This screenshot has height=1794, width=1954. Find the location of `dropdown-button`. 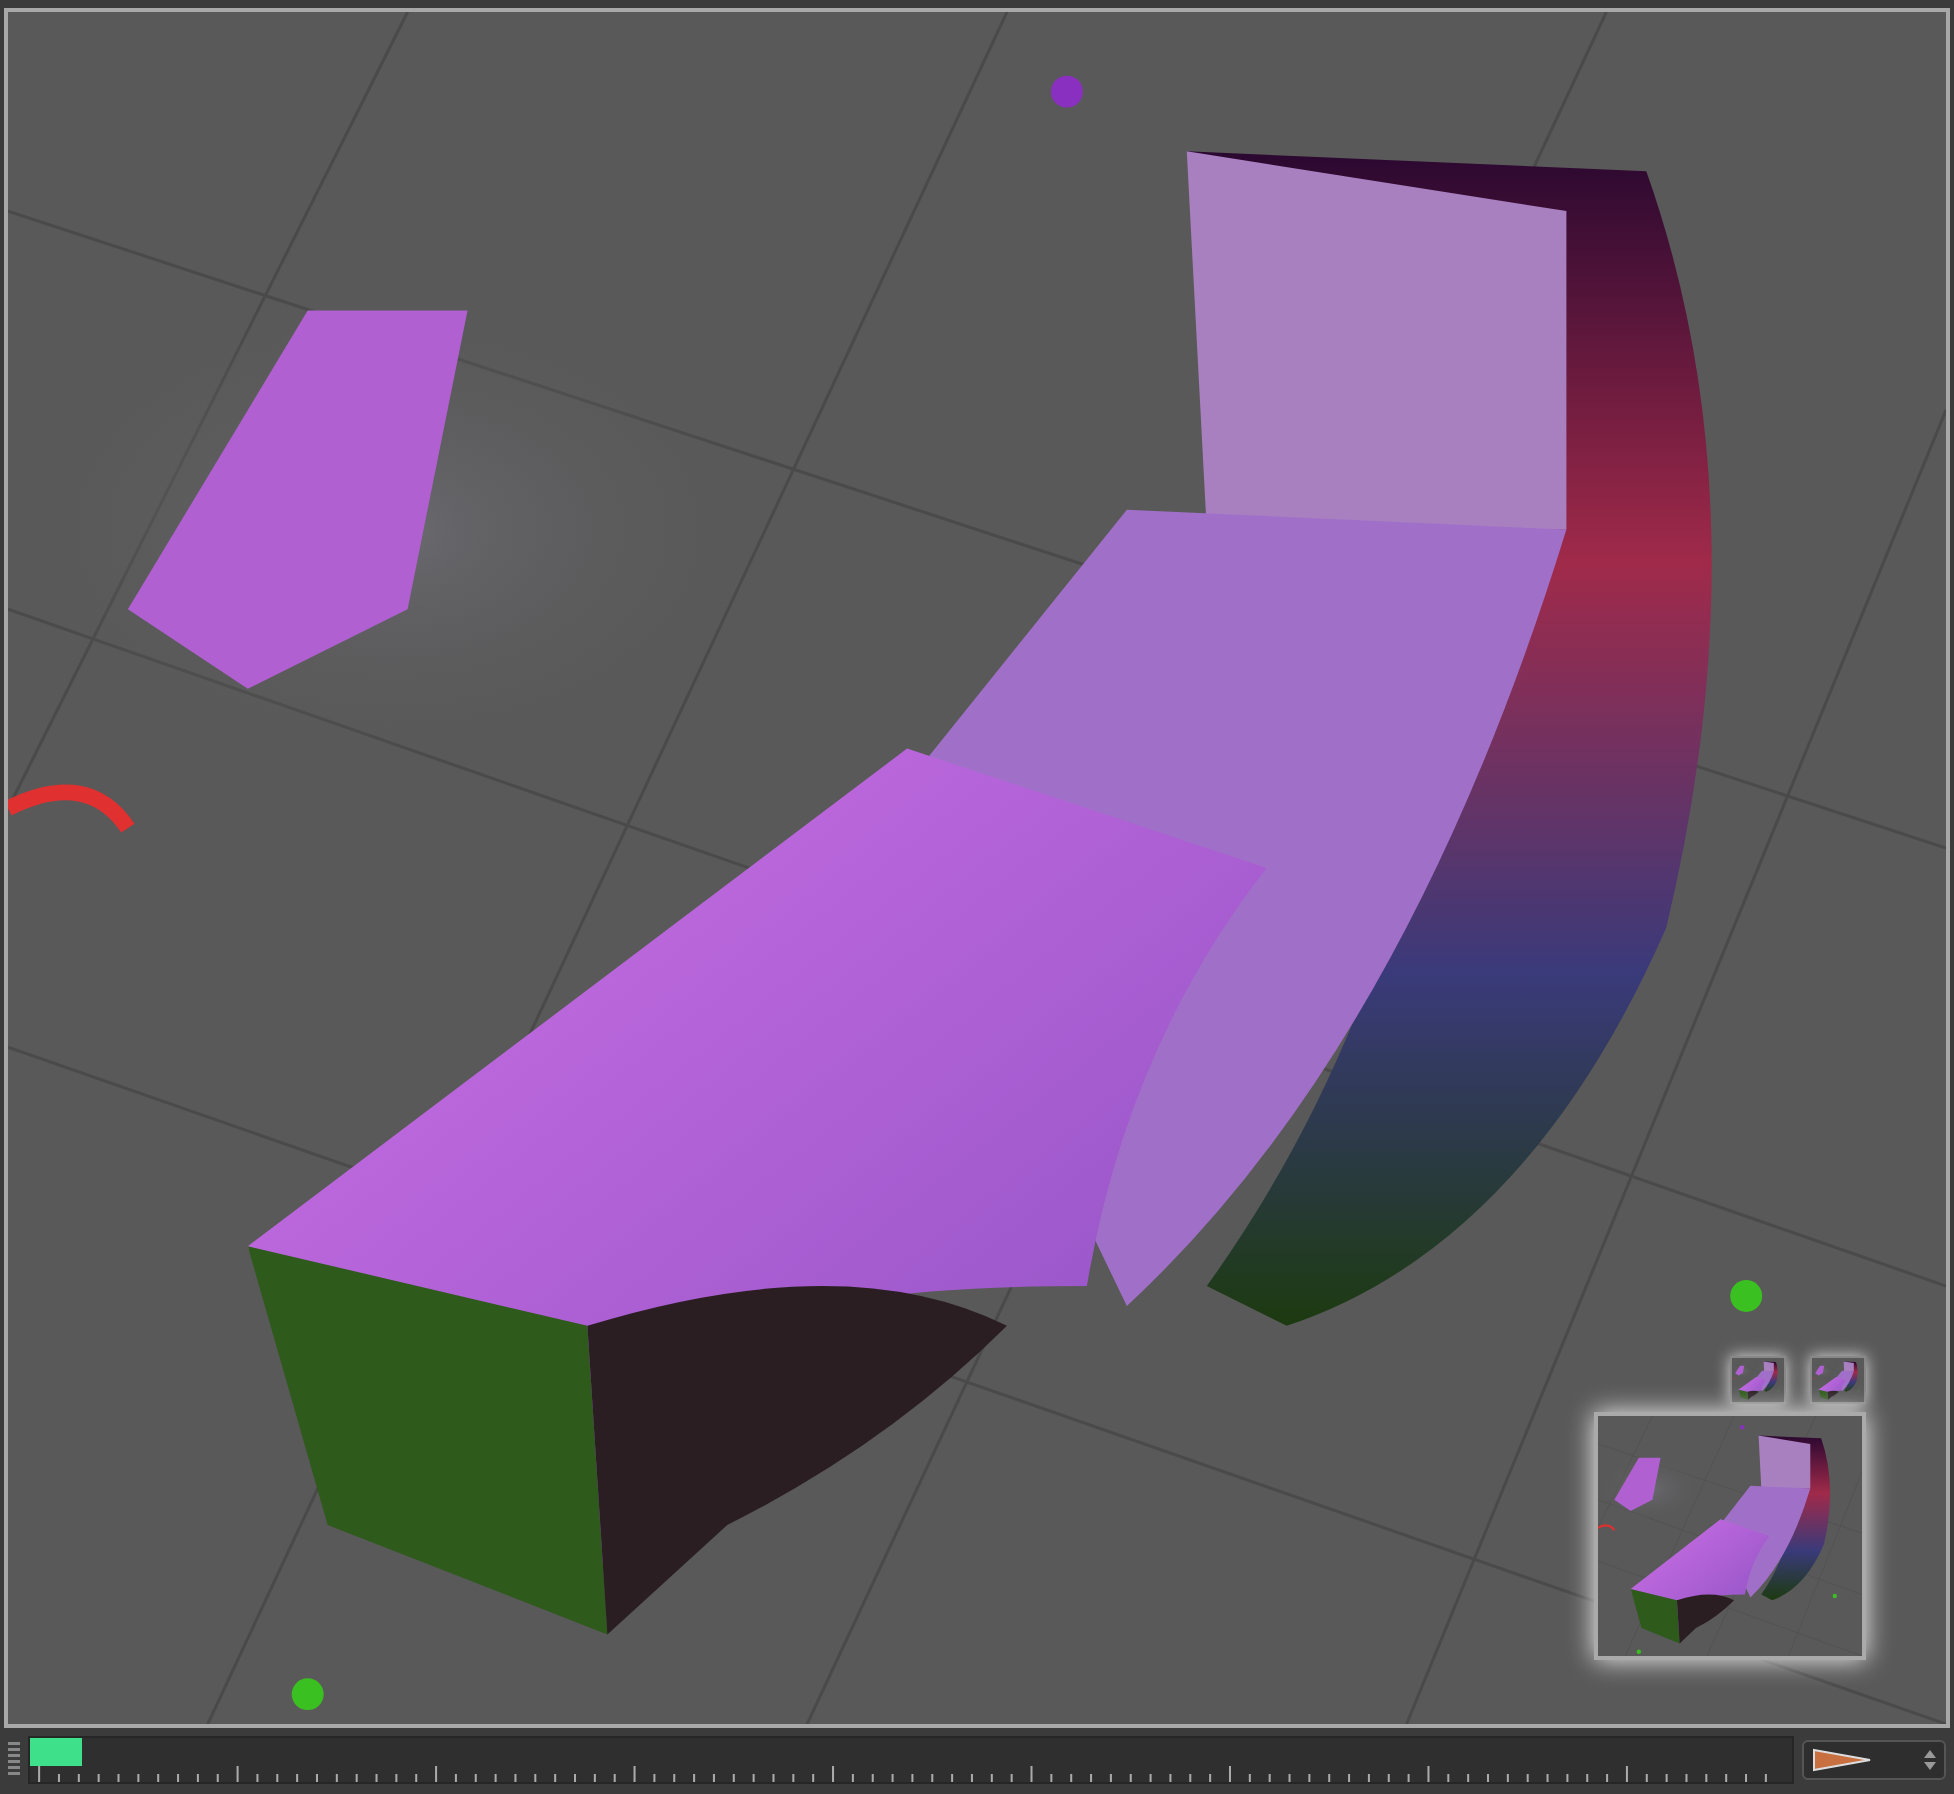

dropdown-button is located at coordinates (1874, 1760).